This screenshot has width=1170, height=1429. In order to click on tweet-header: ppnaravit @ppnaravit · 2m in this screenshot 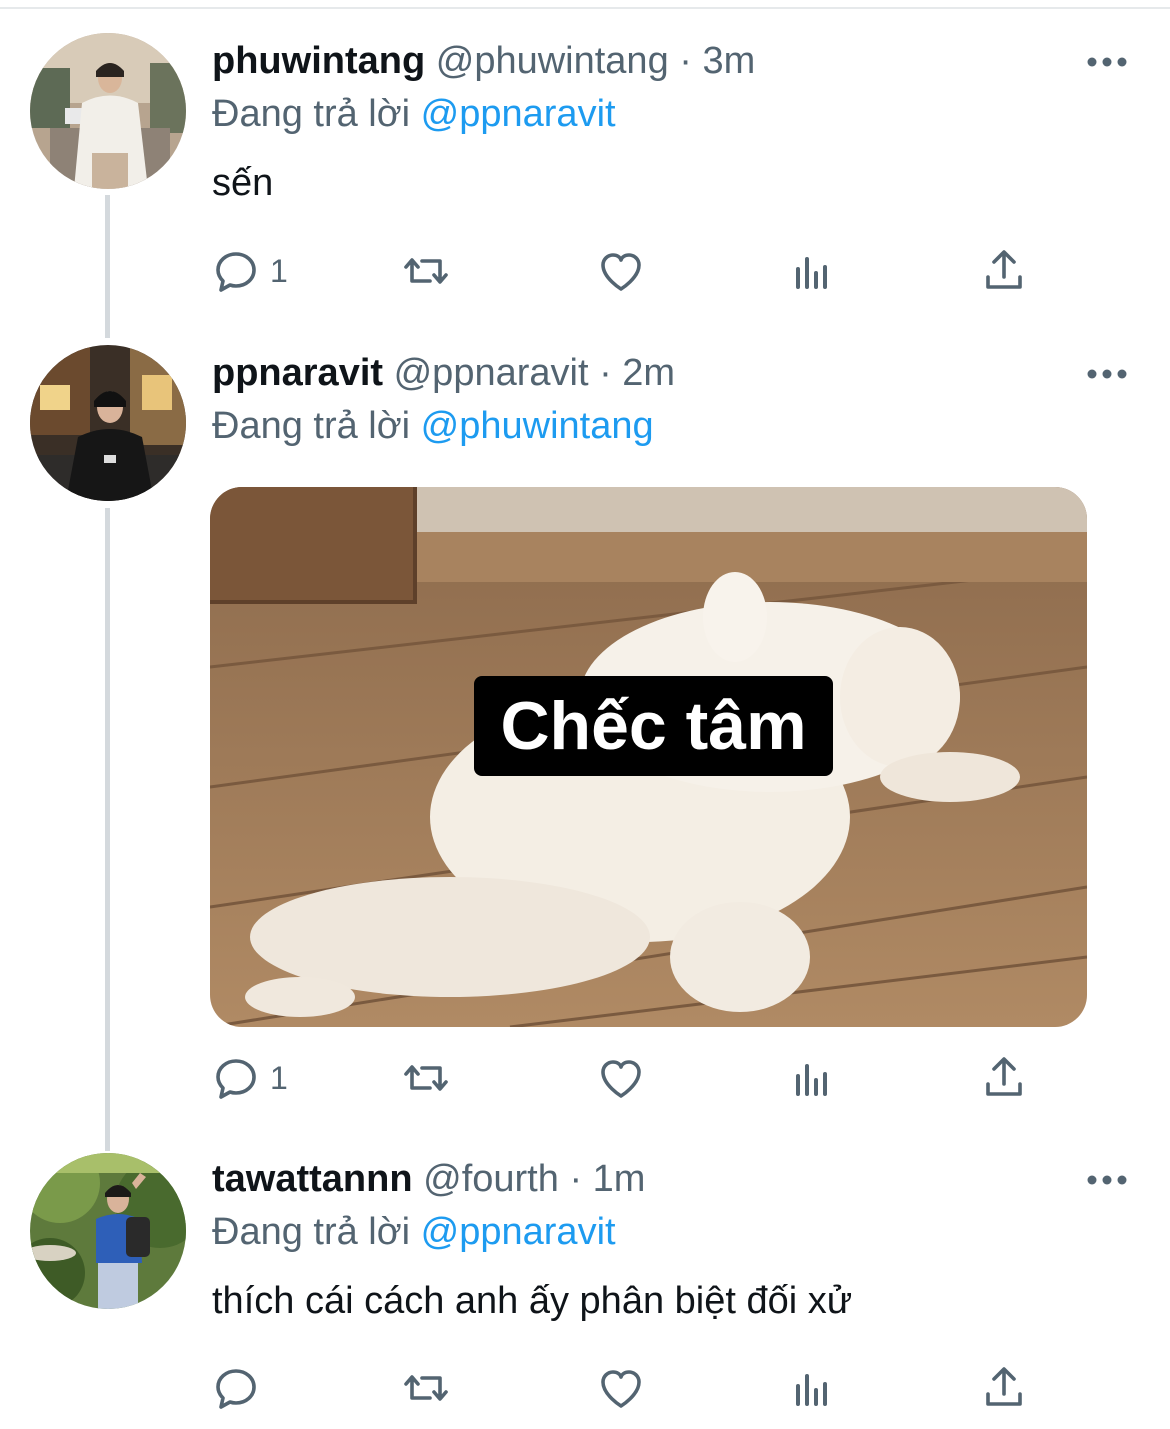, I will do `click(443, 373)`.